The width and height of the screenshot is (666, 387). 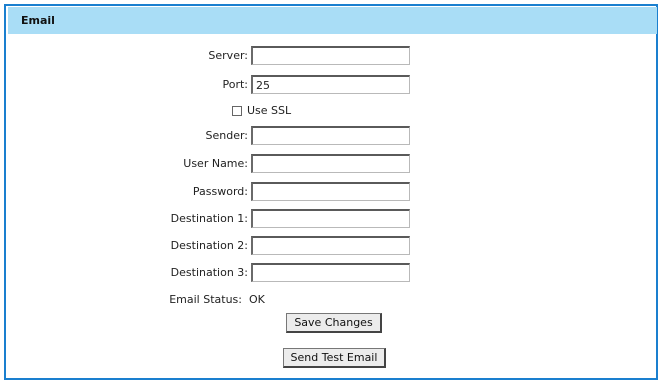 What do you see at coordinates (334, 323) in the screenshot?
I see `save-changes-button: Save Changes` at bounding box center [334, 323].